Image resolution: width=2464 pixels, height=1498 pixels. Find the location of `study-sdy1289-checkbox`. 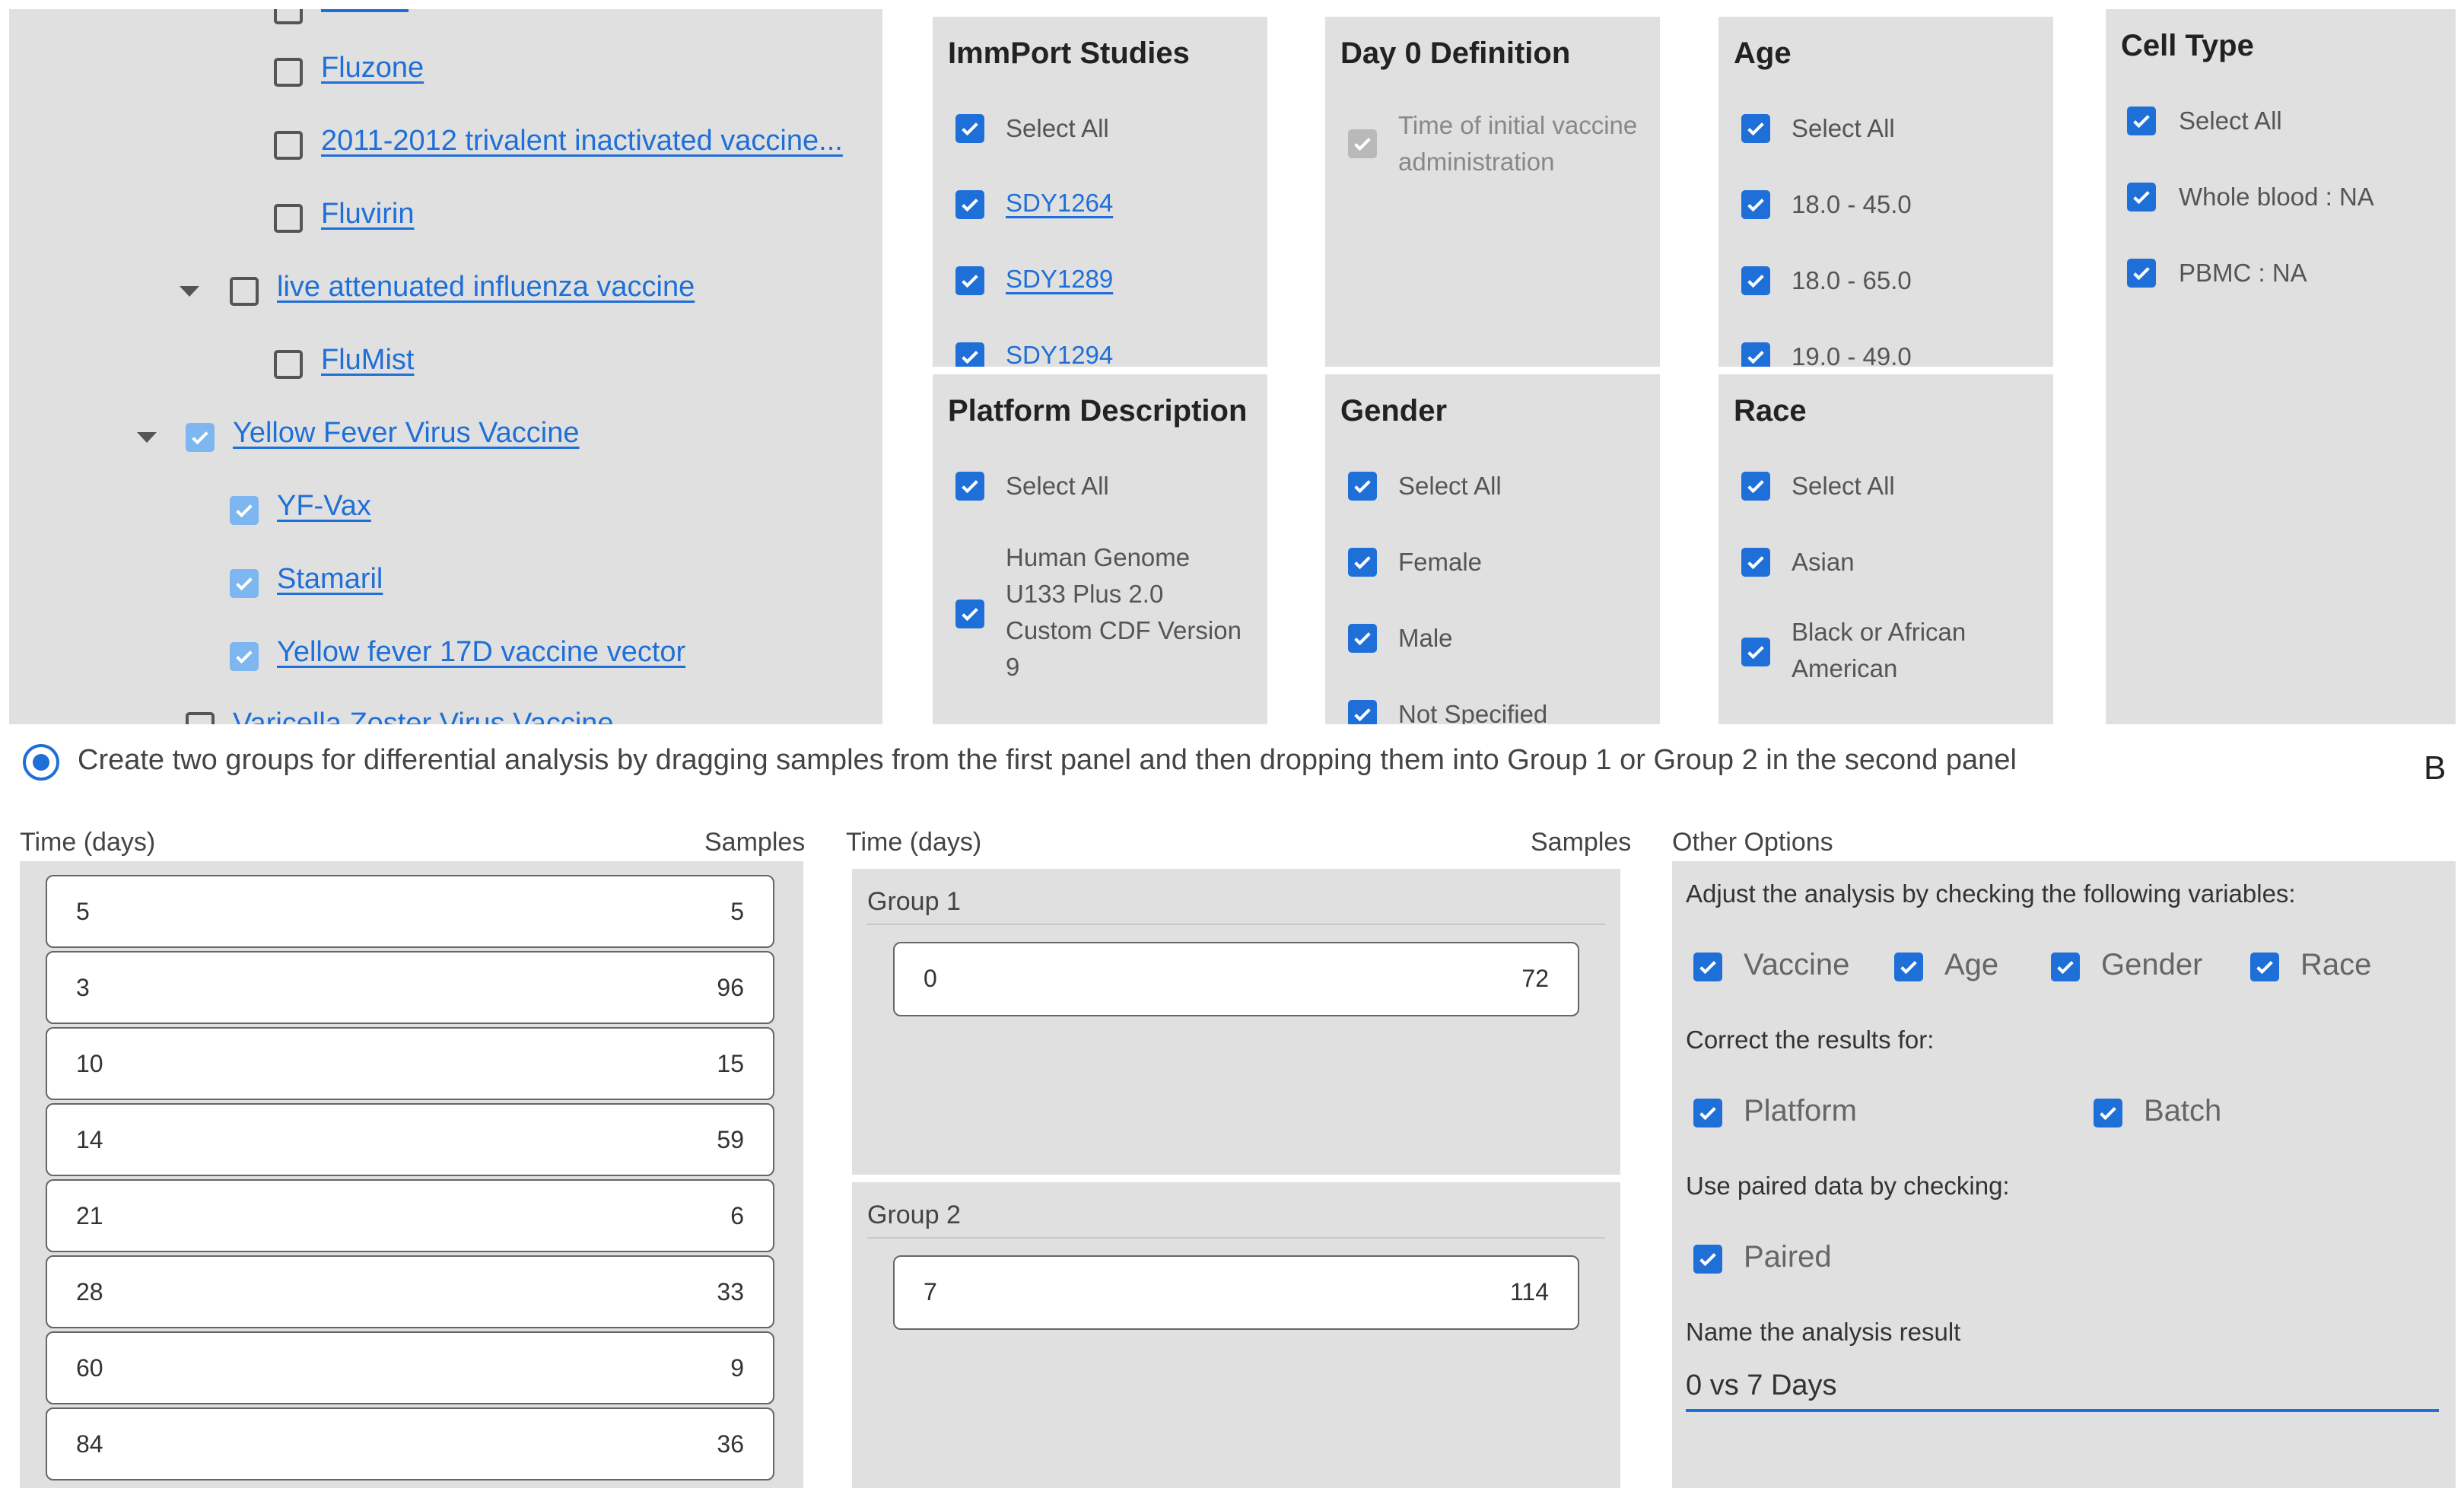

study-sdy1289-checkbox is located at coordinates (969, 280).